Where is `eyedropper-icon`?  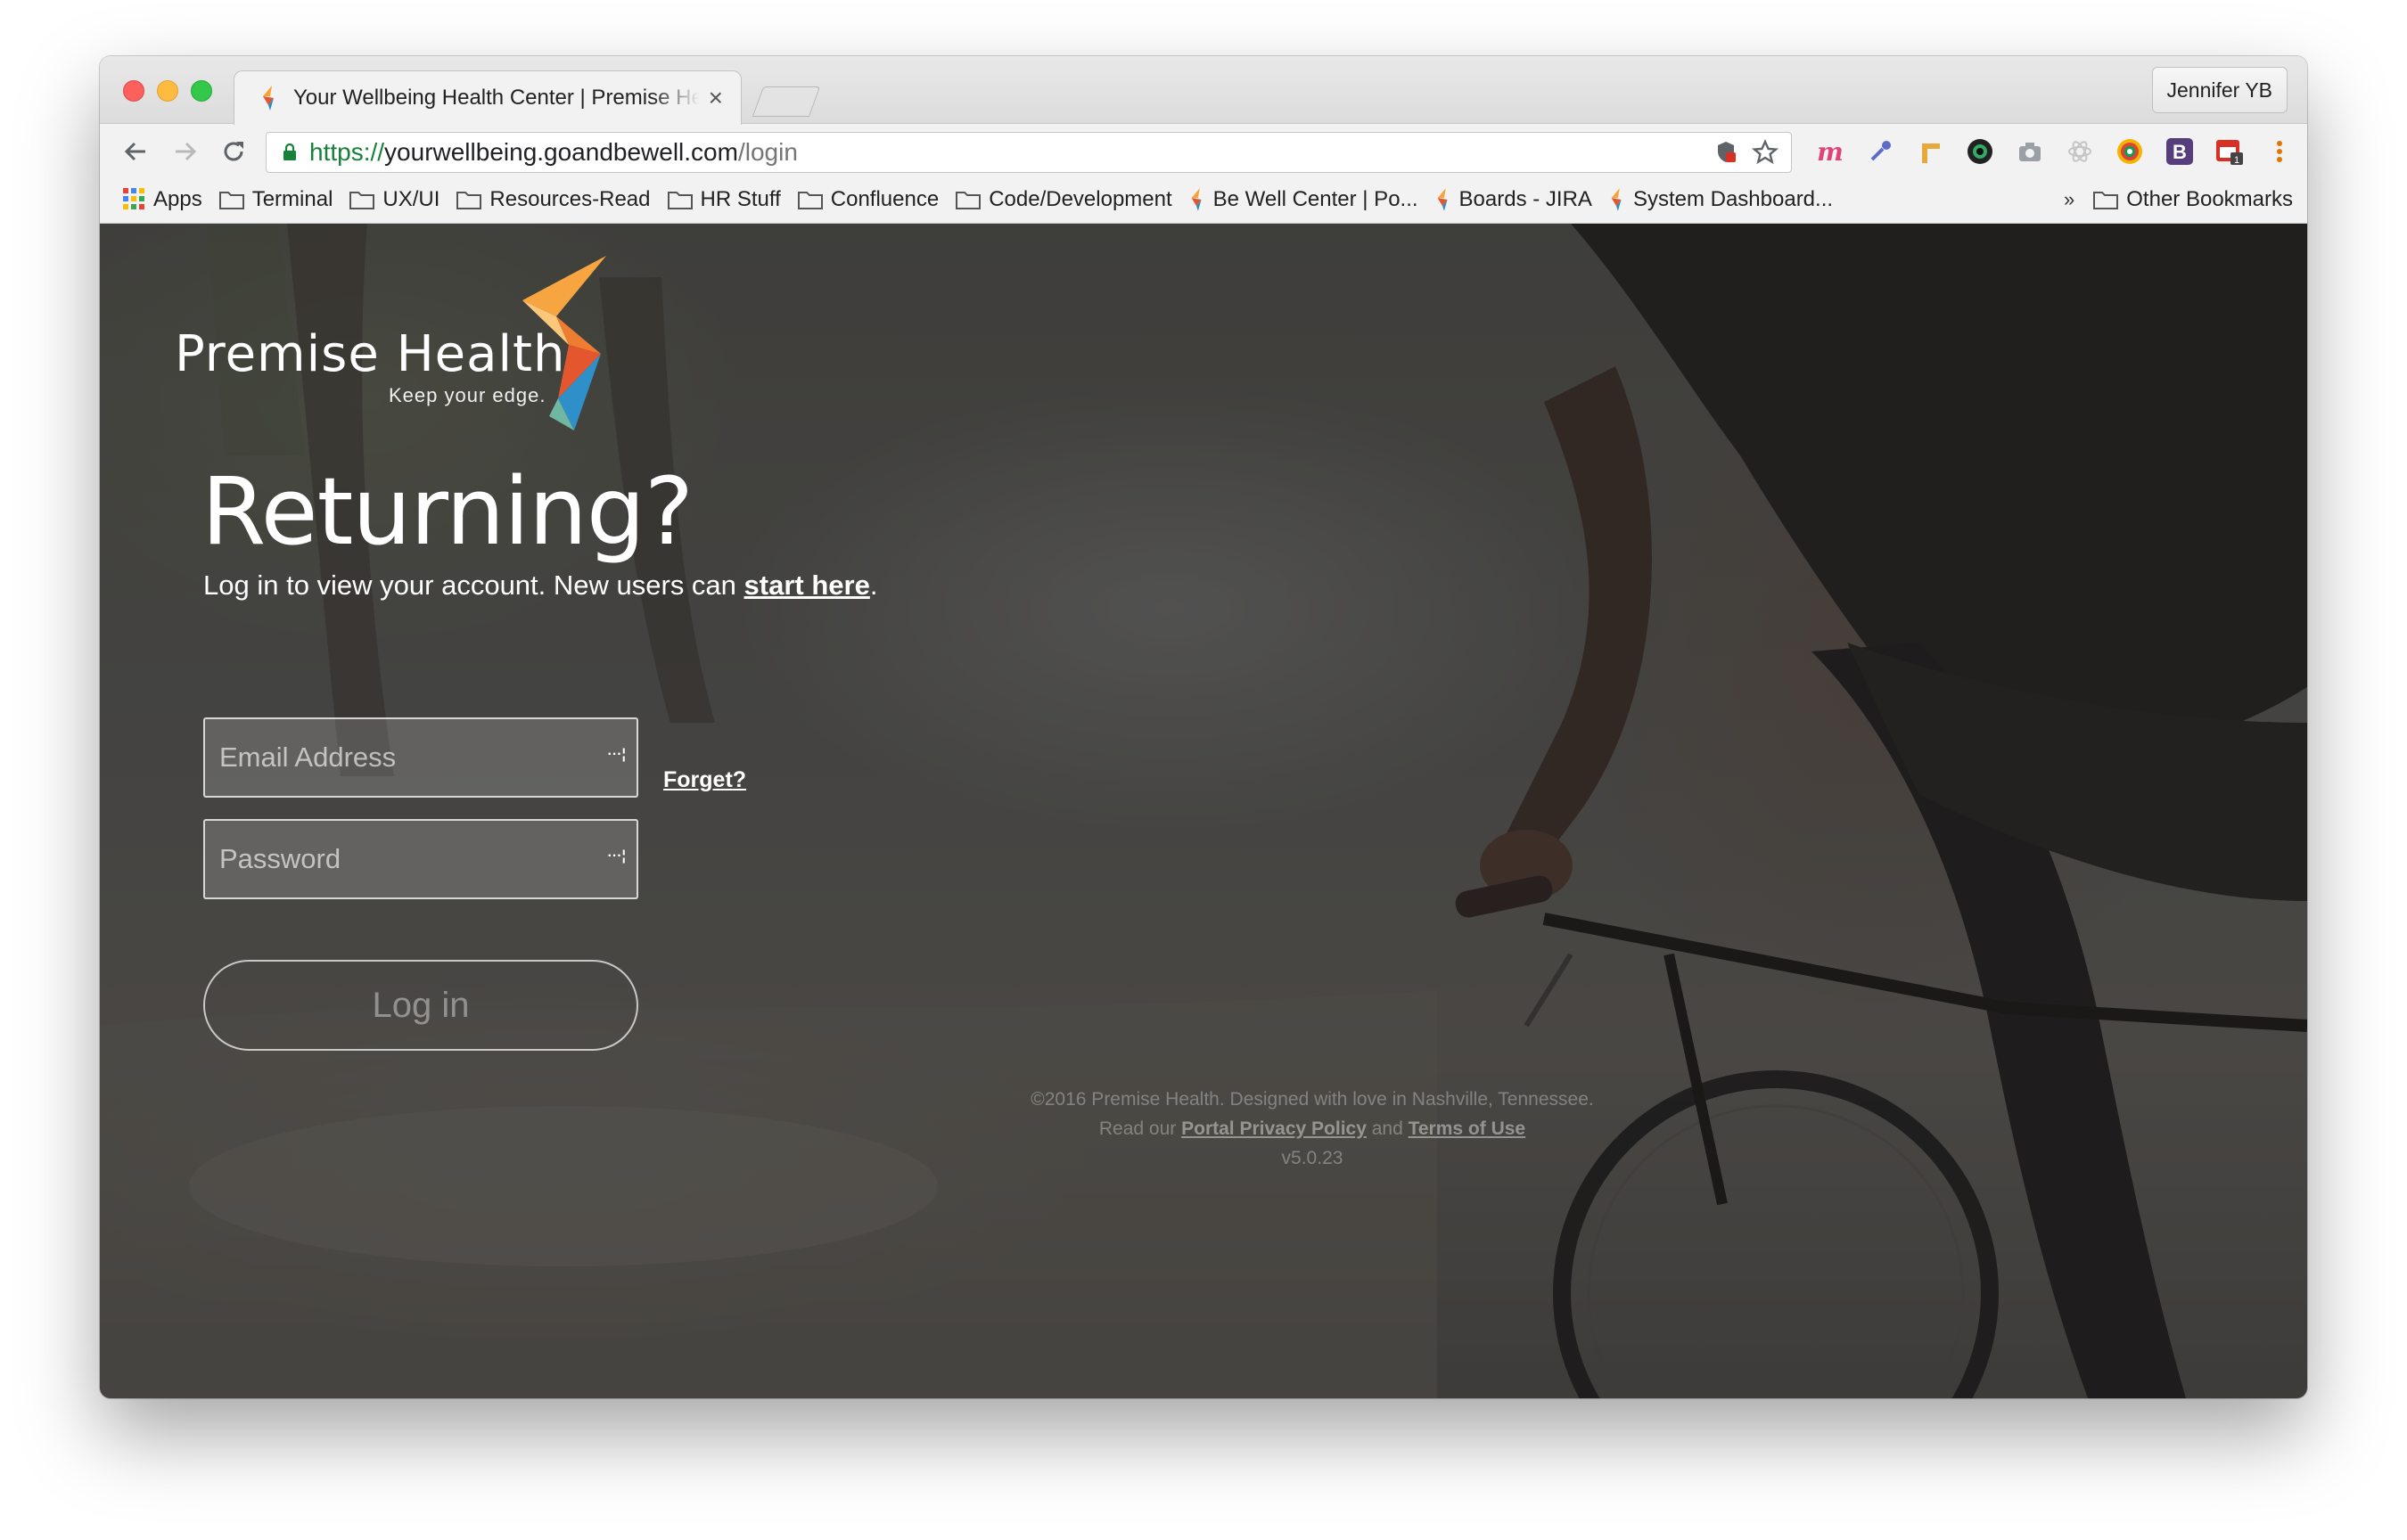
eyedropper-icon is located at coordinates (1880, 151).